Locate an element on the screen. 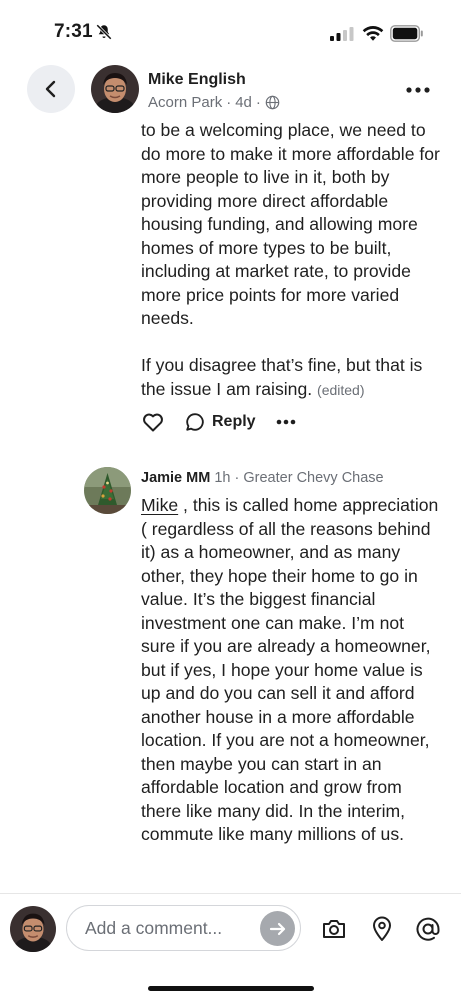 This screenshot has width=461, height=1000. speech-bubble-icon is located at coordinates (195, 422).